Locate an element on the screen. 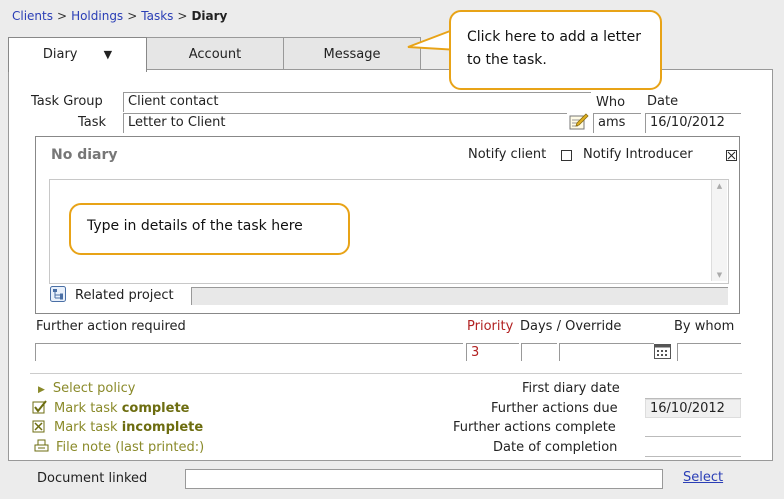  first-diary-date-value is located at coordinates (693, 389).